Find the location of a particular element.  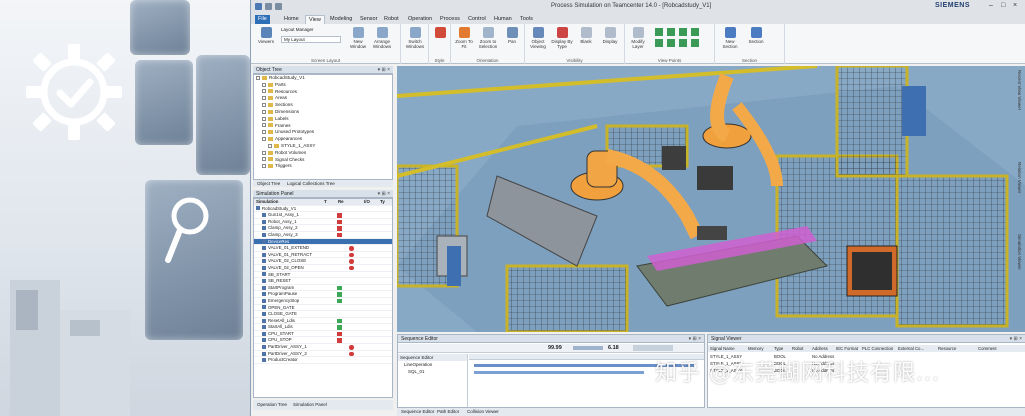

tab-robot: Robot is located at coordinates (391, 19).